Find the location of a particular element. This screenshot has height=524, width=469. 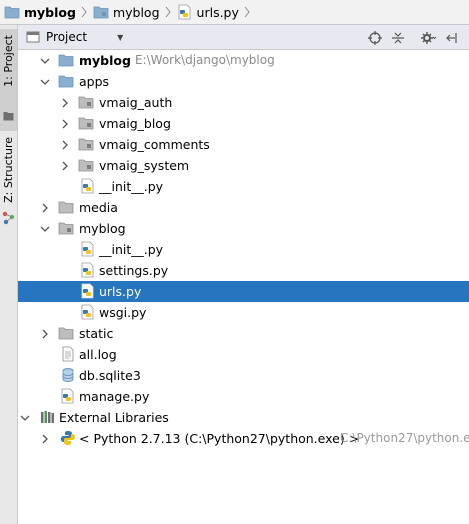

sdk-path: C:\Python27\python.exe is located at coordinates (404, 438).